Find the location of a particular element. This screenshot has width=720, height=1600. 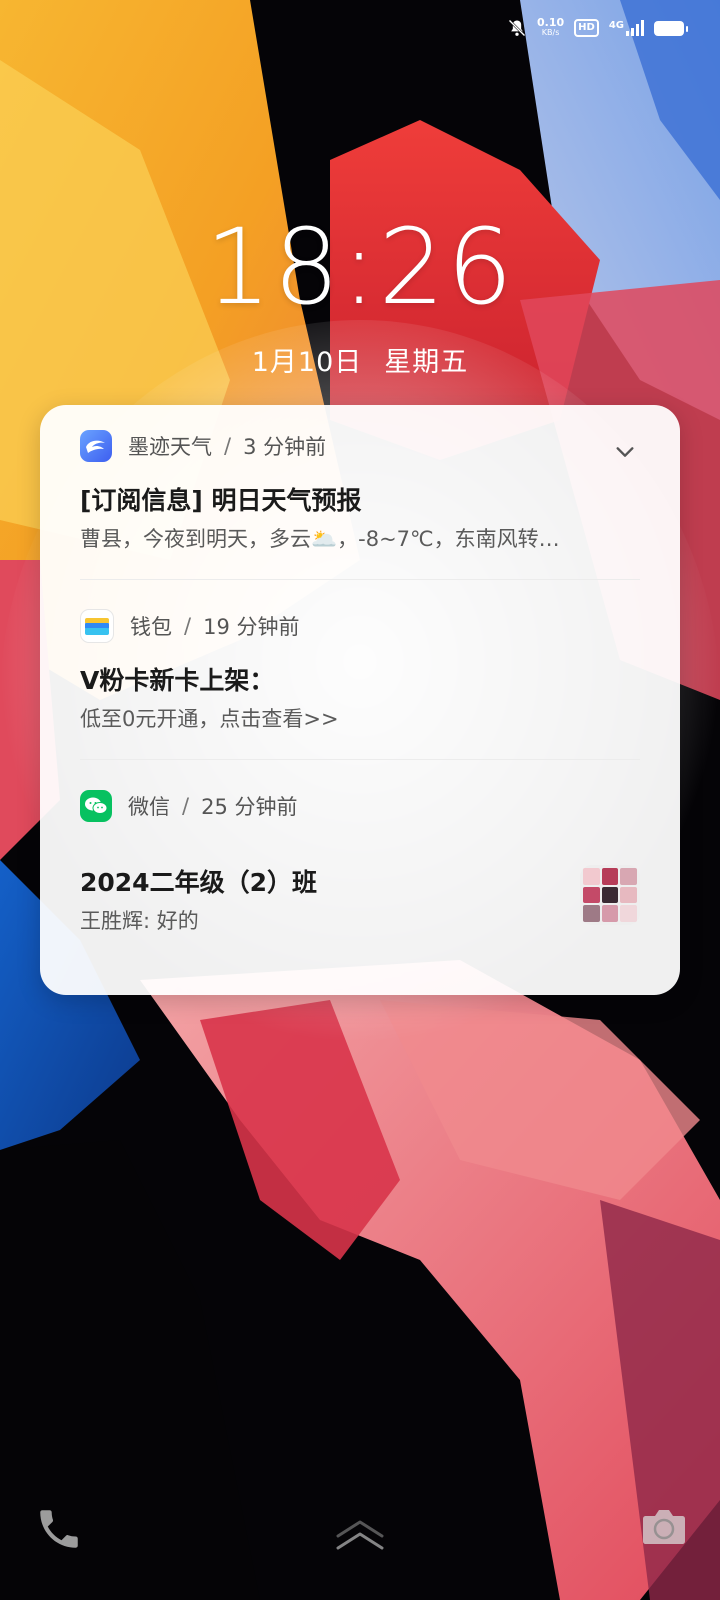

cellular-signal: 4G is located at coordinates (626, 28).